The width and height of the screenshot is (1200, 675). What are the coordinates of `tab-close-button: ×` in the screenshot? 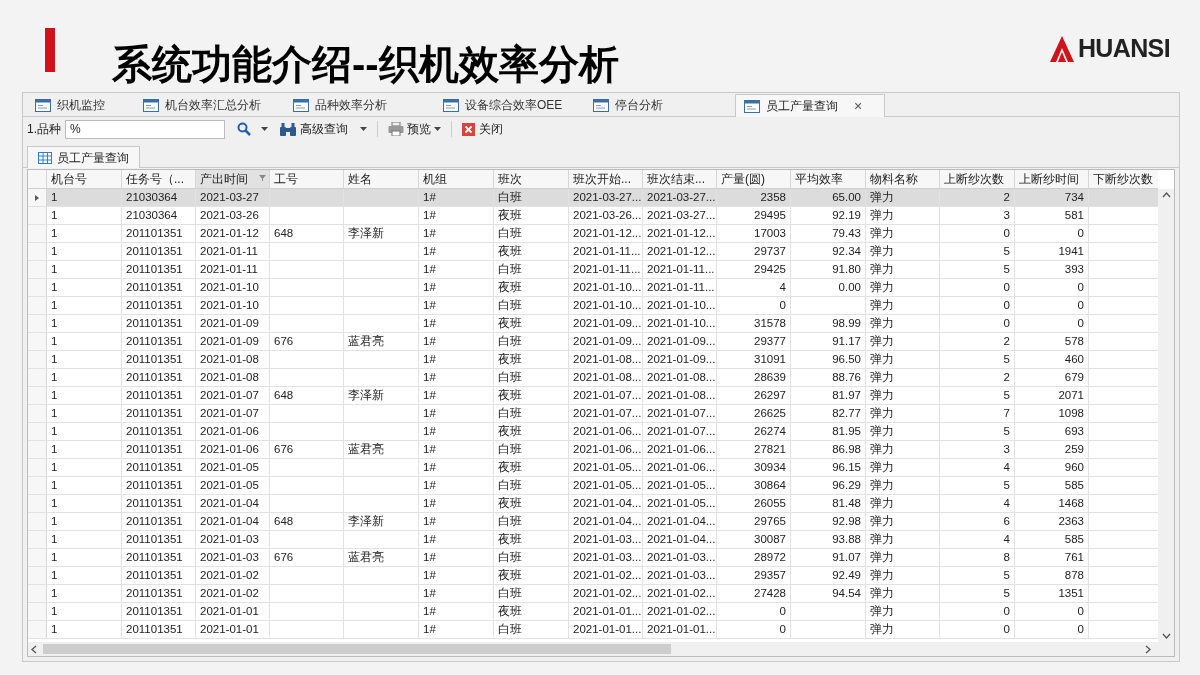 It's located at (858, 106).